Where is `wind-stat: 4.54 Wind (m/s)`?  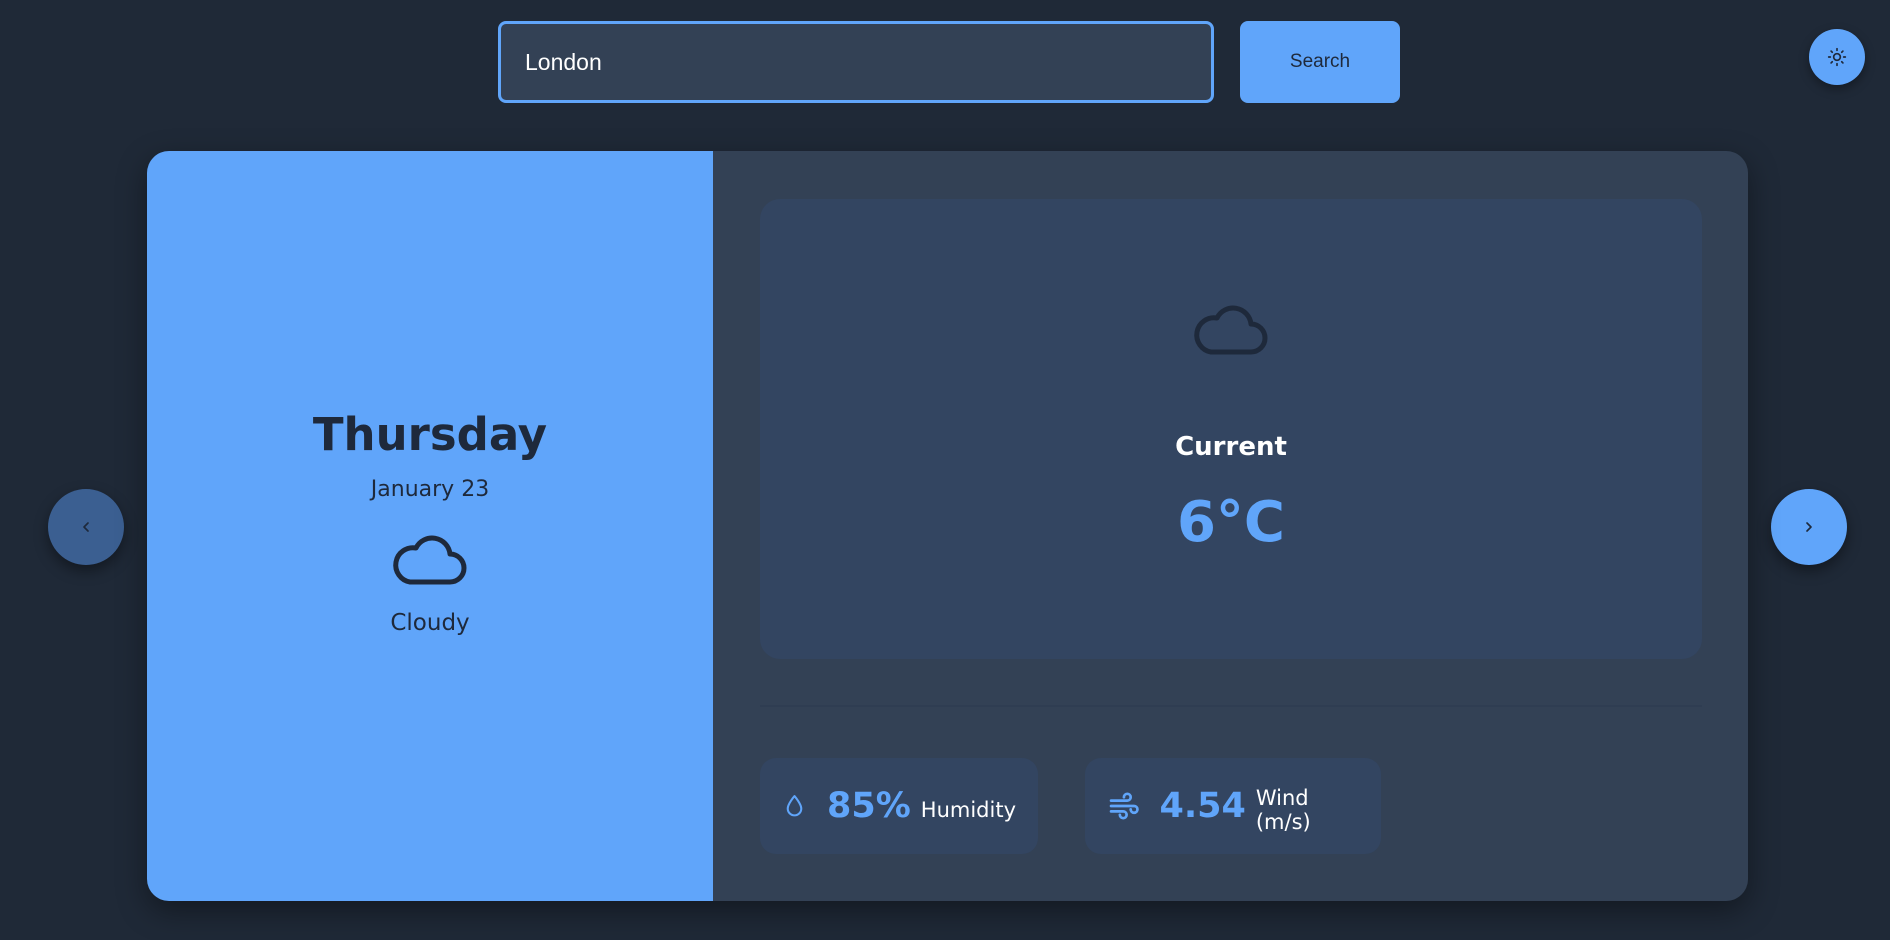 wind-stat: 4.54 Wind (m/s) is located at coordinates (1233, 806).